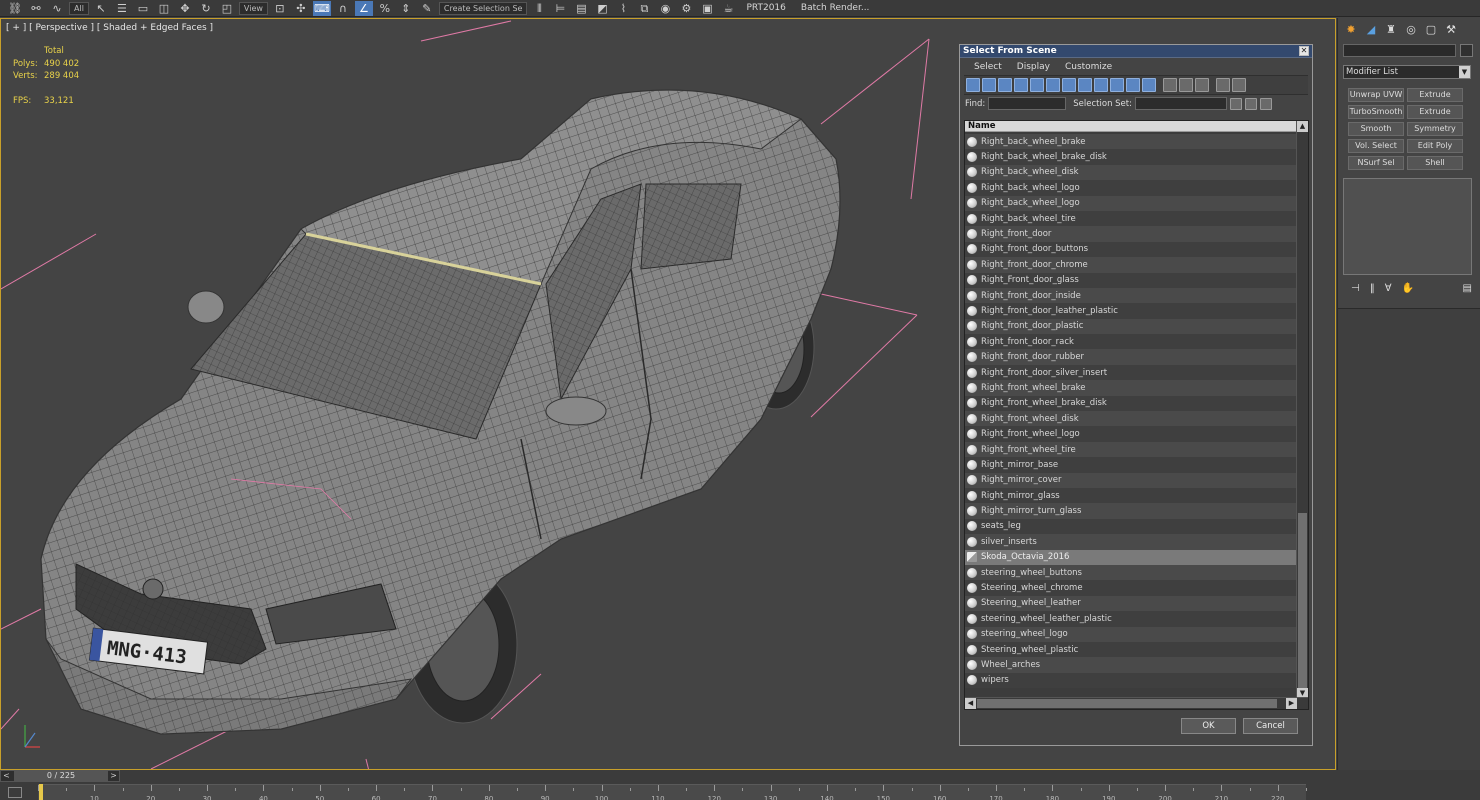 This screenshot has width=1480, height=800. What do you see at coordinates (1351, 30) in the screenshot?
I see `create-tab-icon: ✸` at bounding box center [1351, 30].